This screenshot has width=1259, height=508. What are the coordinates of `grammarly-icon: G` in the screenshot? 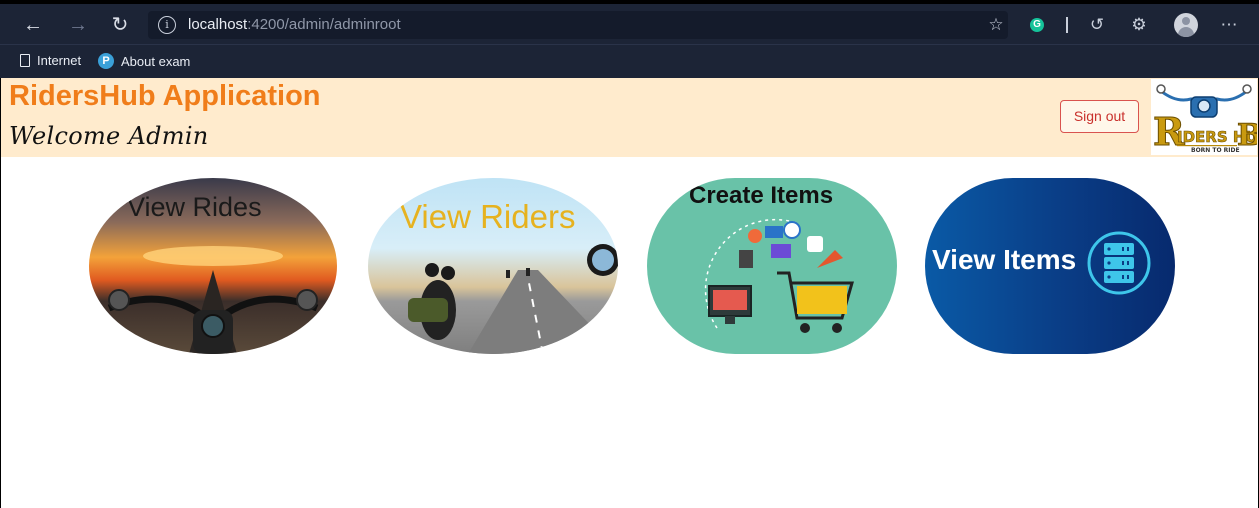 It's located at (1037, 25).